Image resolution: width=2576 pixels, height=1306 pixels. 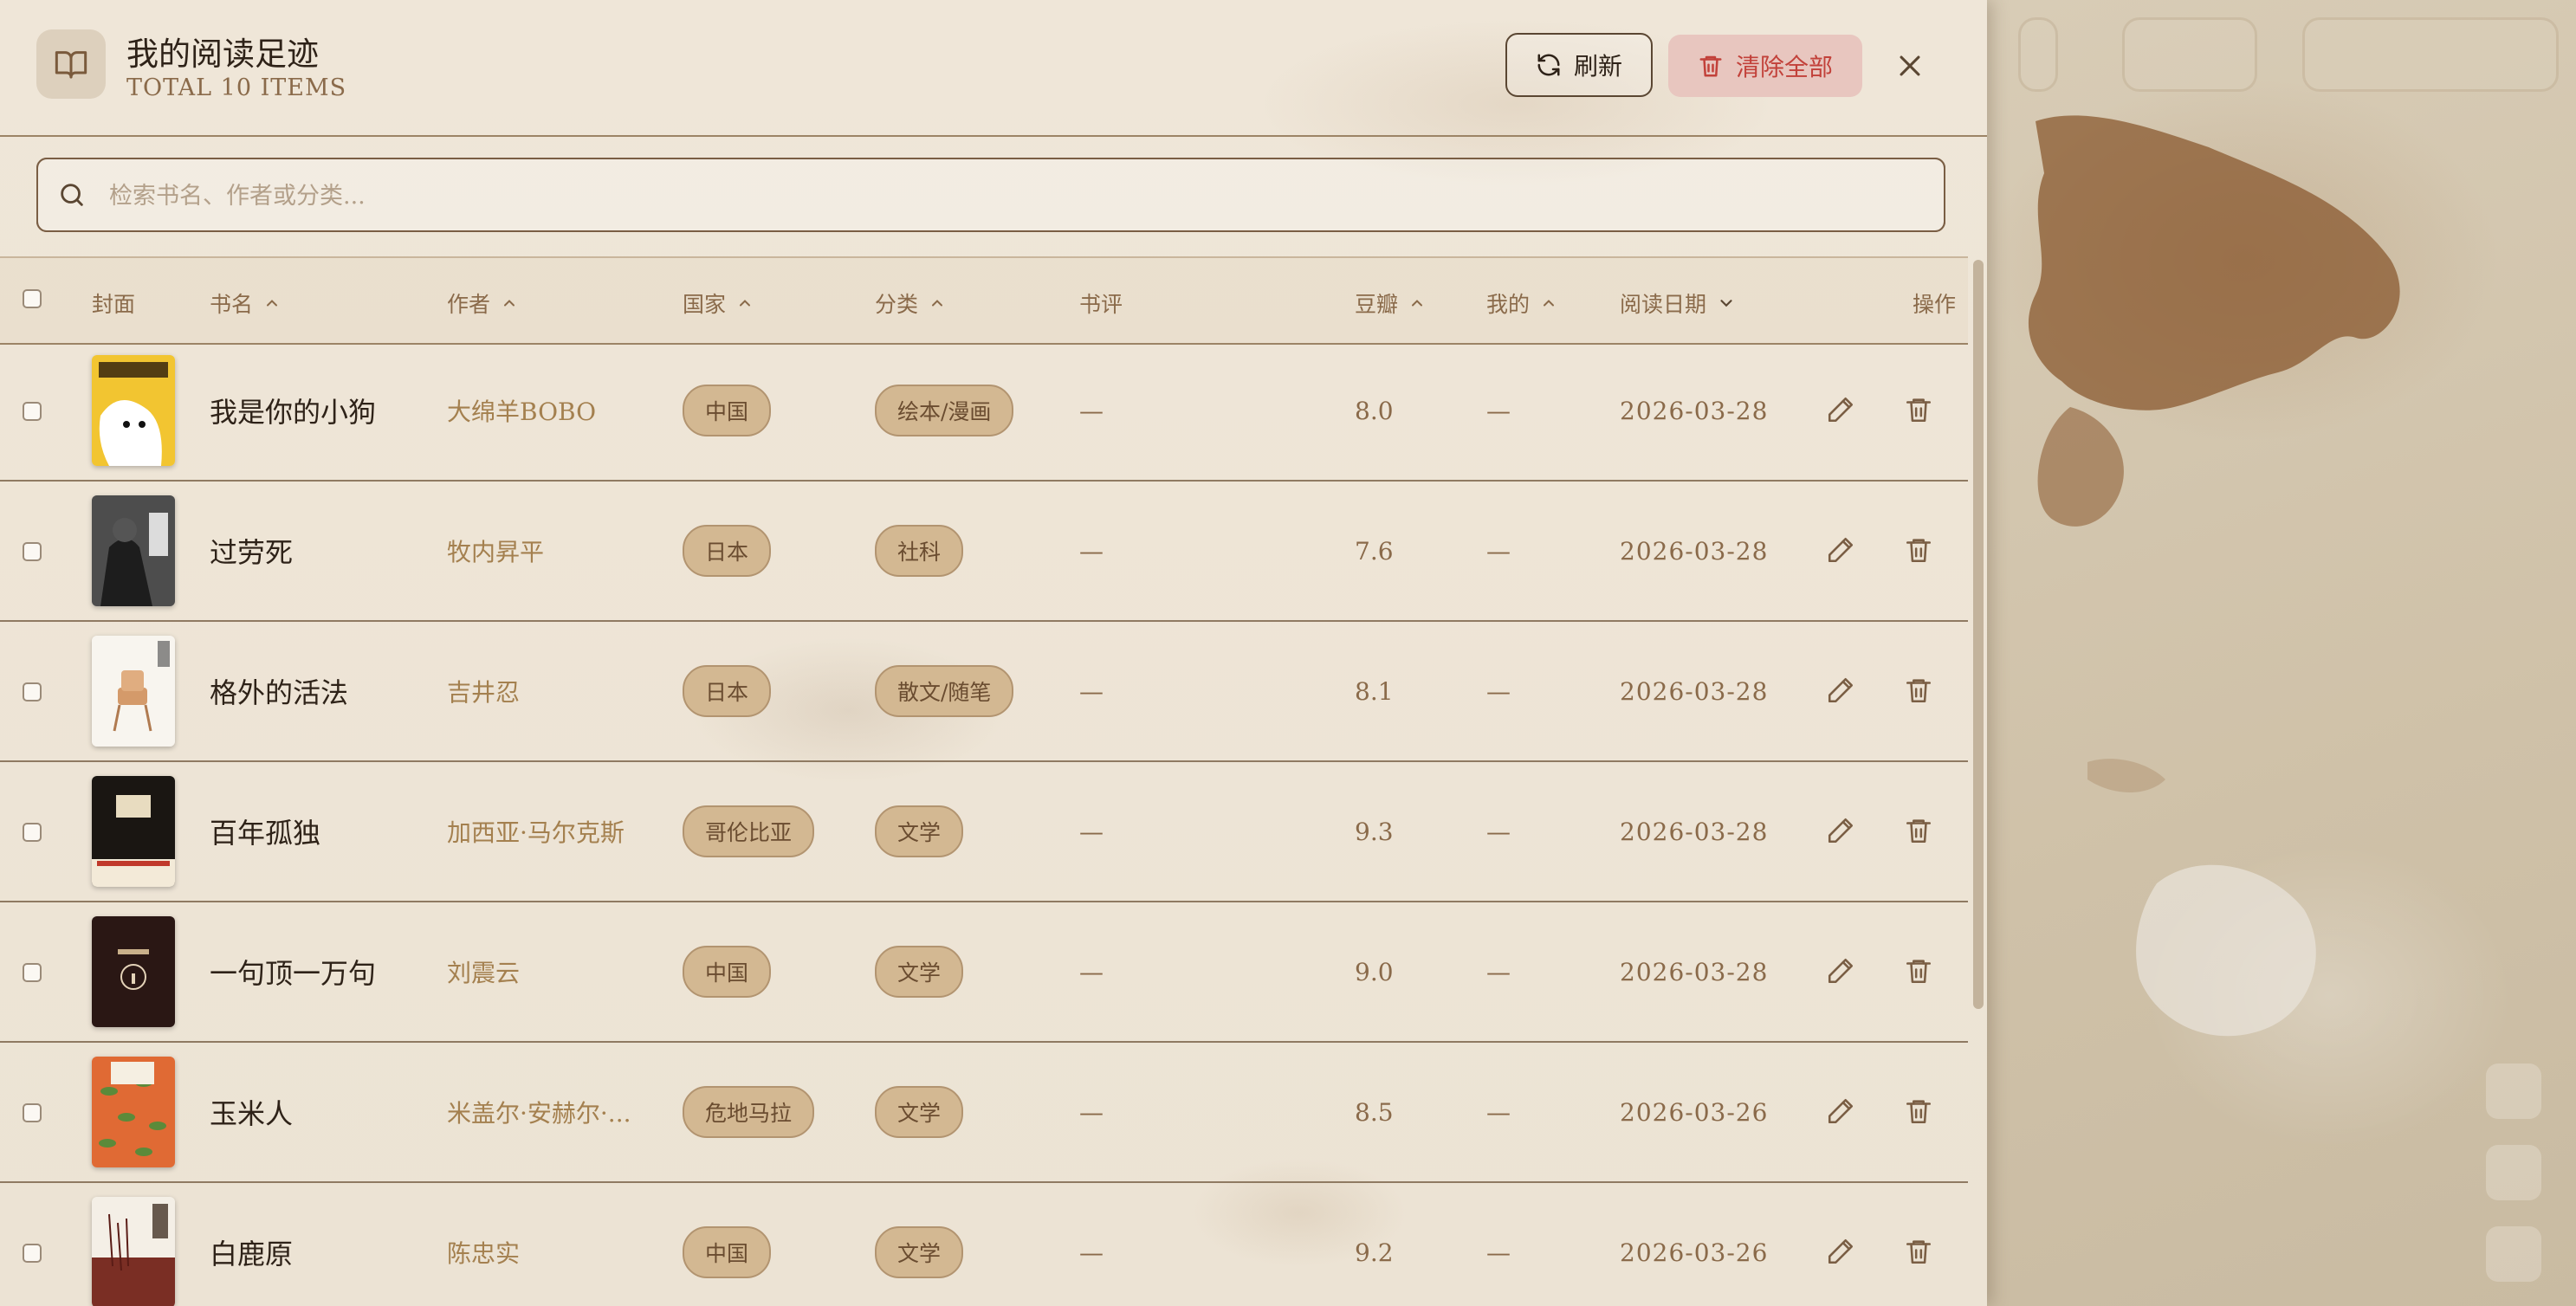 What do you see at coordinates (2513, 1091) in the screenshot?
I see `map-zoom-in-button` at bounding box center [2513, 1091].